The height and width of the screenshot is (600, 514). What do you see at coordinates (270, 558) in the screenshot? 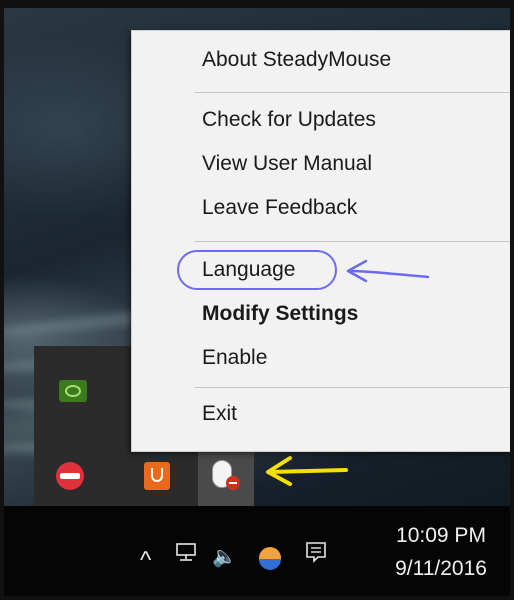
I see `onedrive-icon` at bounding box center [270, 558].